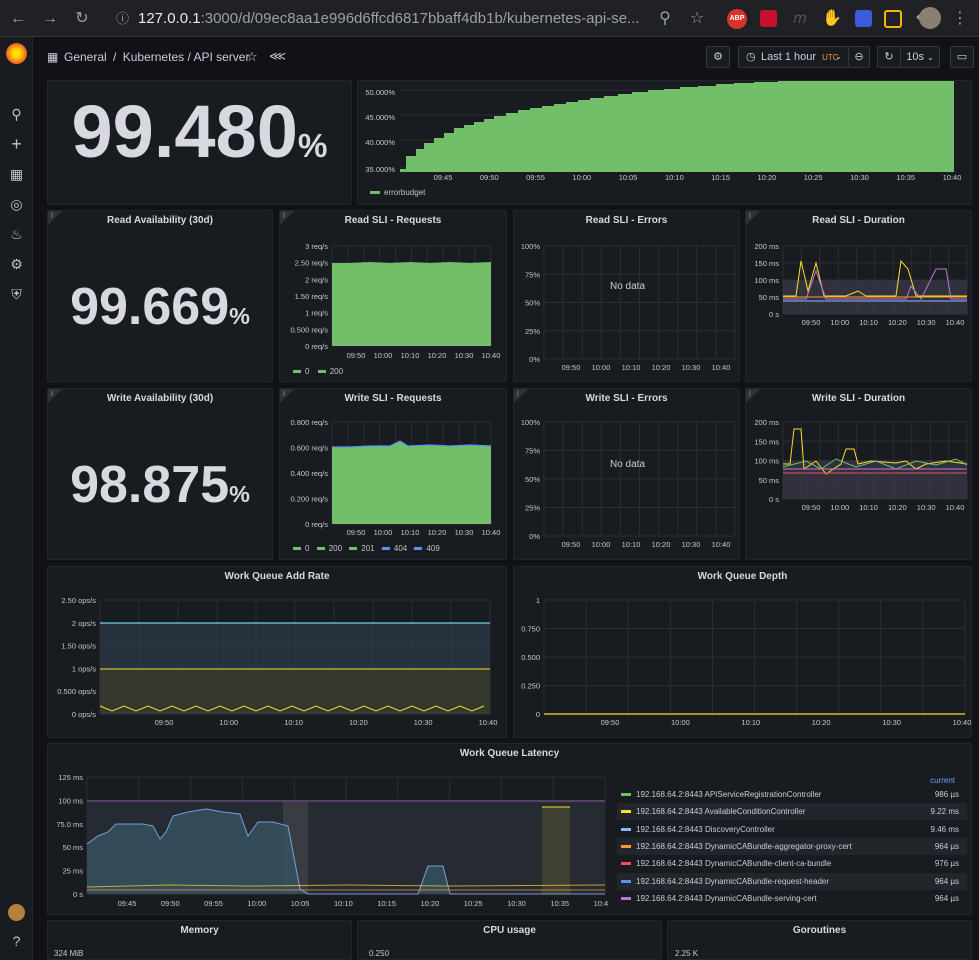 This screenshot has height=960, width=979. Describe the element at coordinates (386, 903) in the screenshot. I see `x-tick: 10:15` at that location.